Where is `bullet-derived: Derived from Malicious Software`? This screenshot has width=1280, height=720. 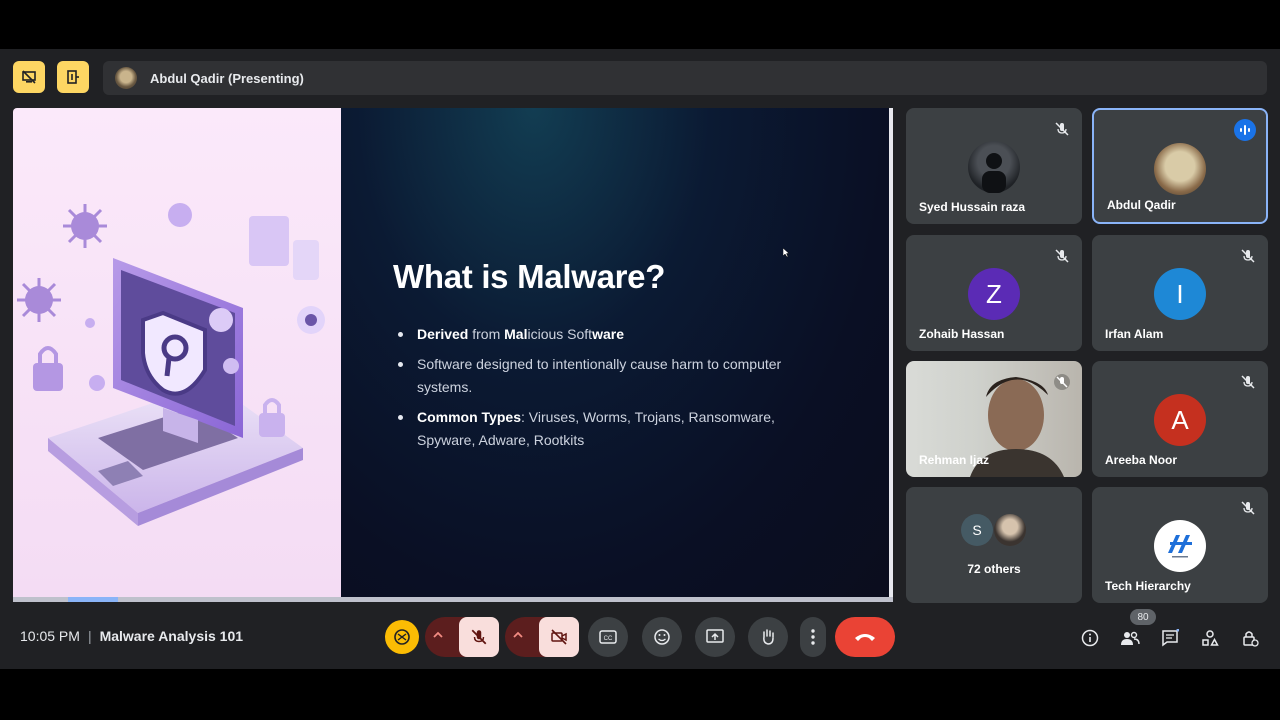 bullet-derived: Derived from Malicious Software is located at coordinates (603, 334).